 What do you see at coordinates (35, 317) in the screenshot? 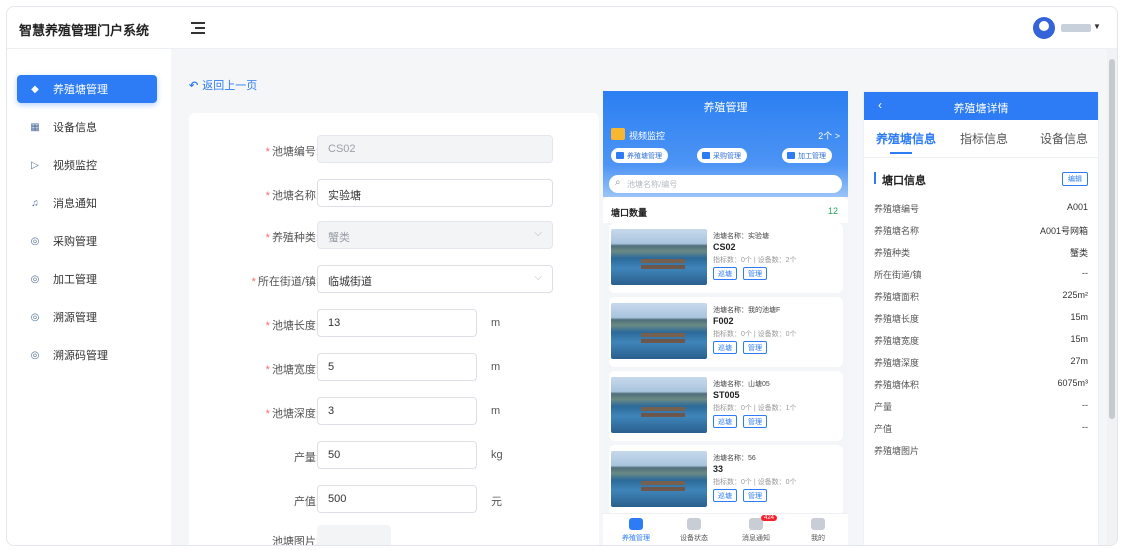
I see `trace-icon: ◎` at bounding box center [35, 317].